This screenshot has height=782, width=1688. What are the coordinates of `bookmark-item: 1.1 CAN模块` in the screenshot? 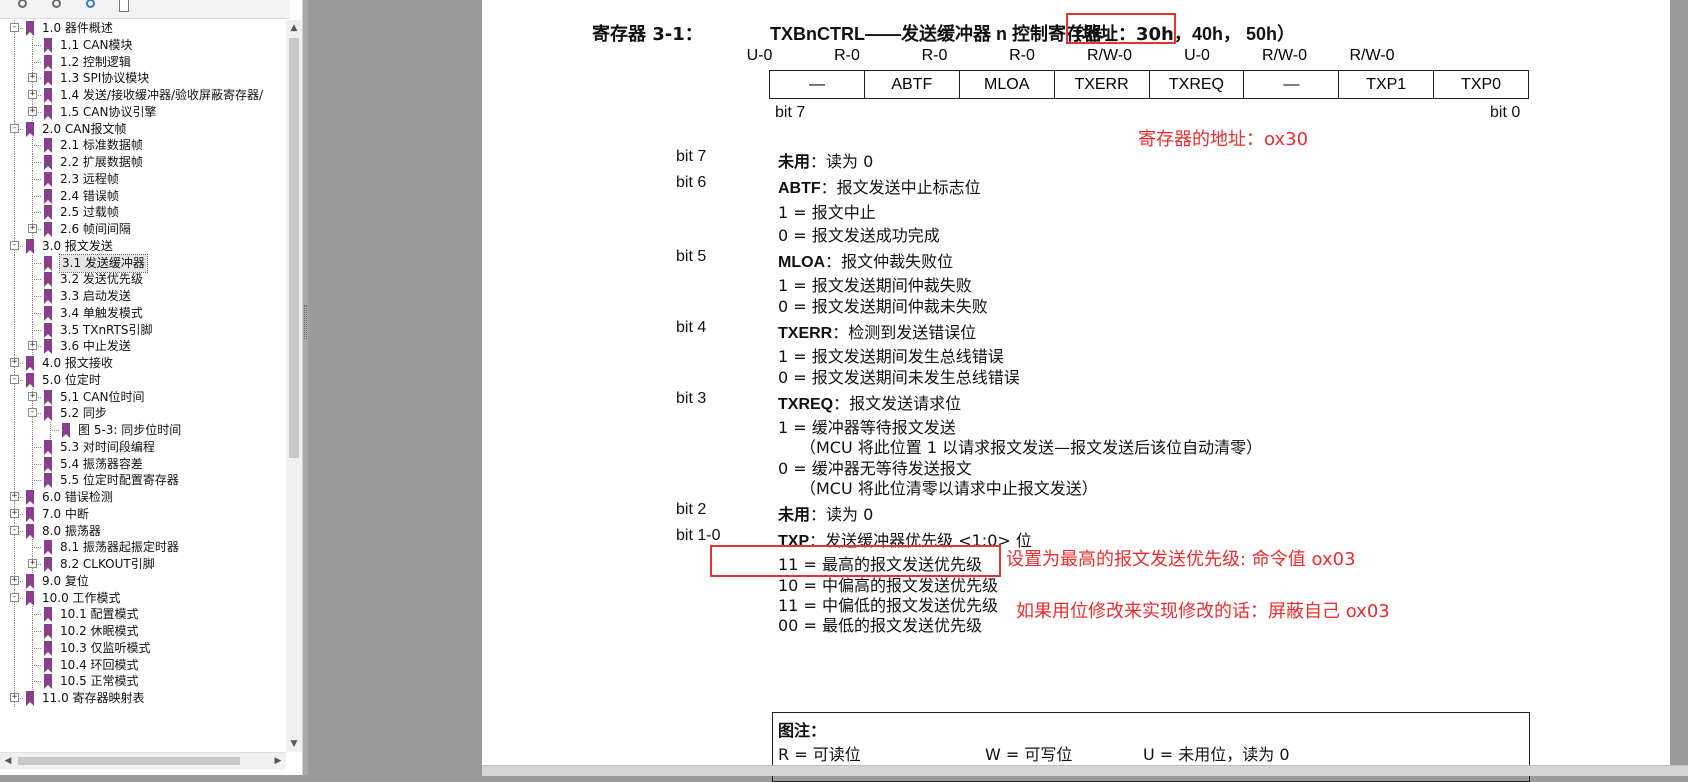 It's located at (143, 45).